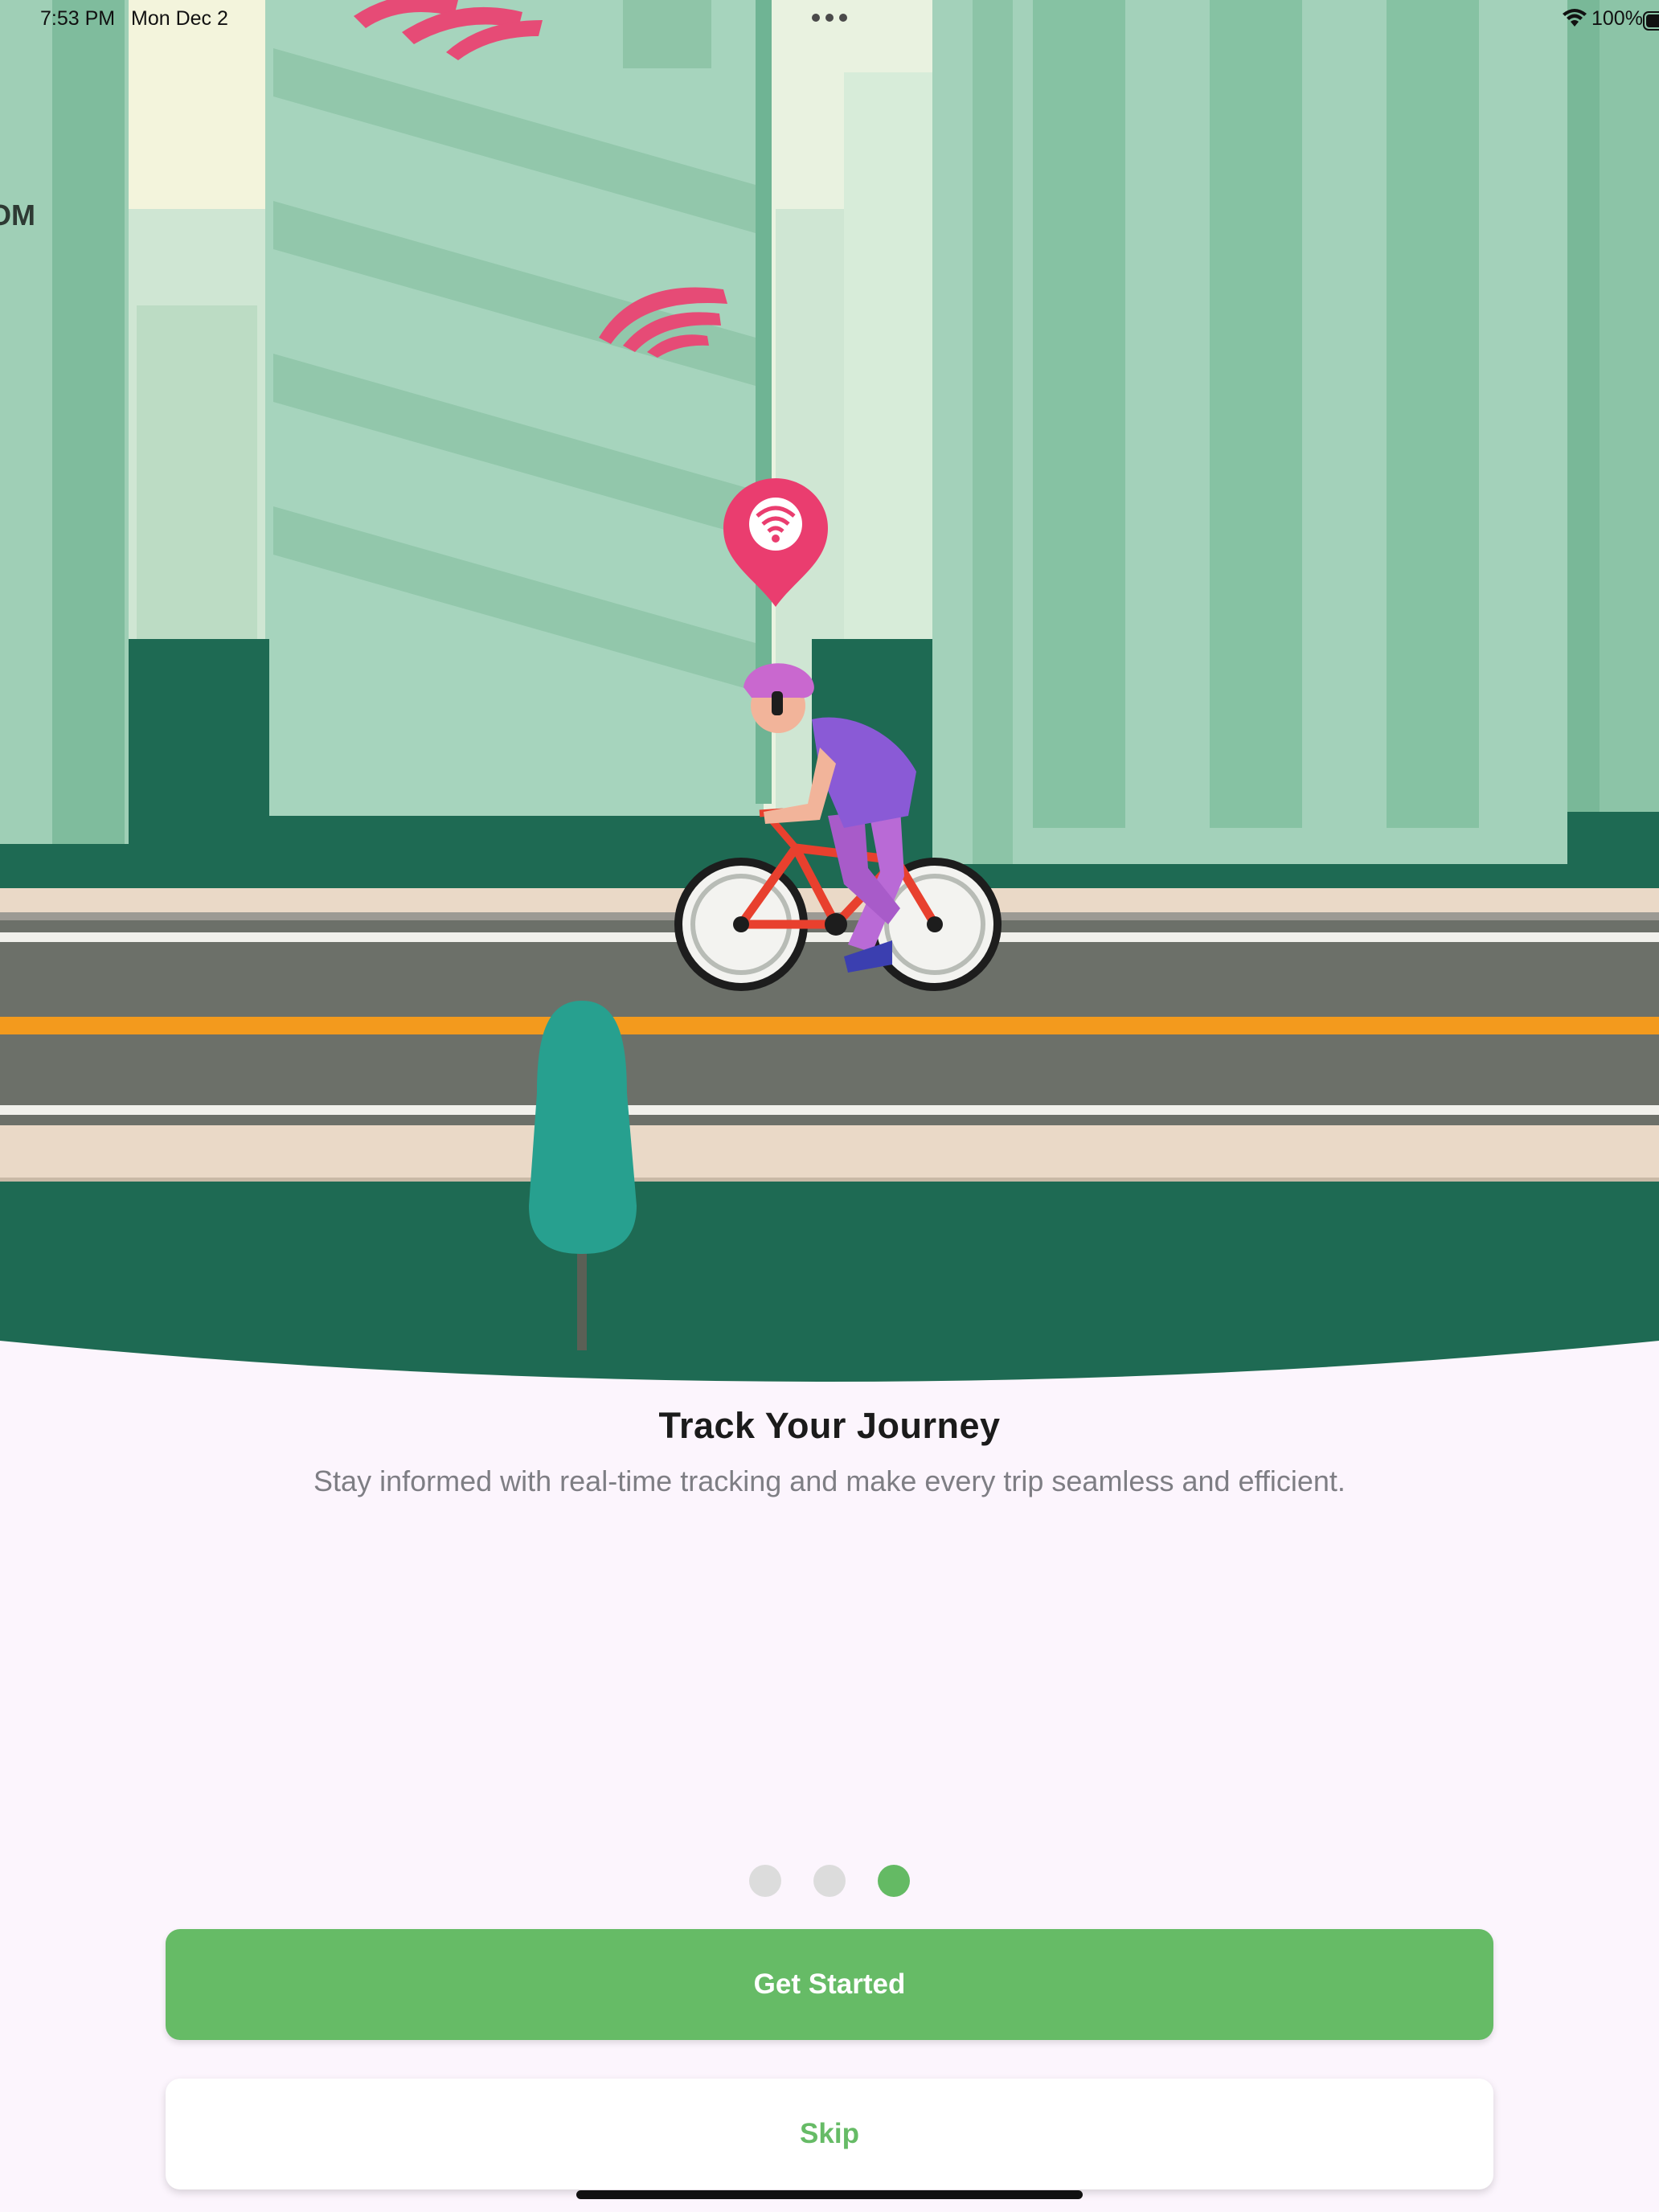 This screenshot has width=1659, height=2212. I want to click on skip-label: Skip, so click(829, 2133).